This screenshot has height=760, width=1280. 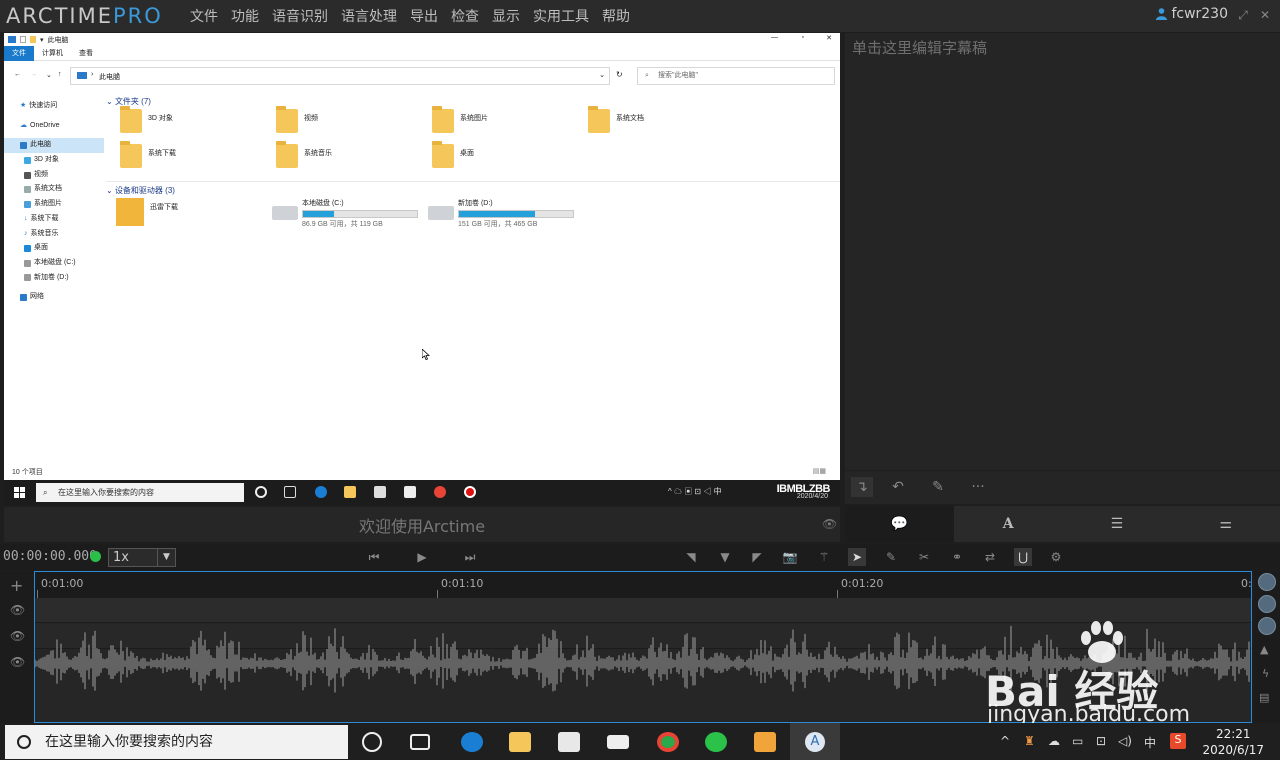 I want to click on inner-search-input: ⌕ 在这里输入你要搜索的内容, so click(x=140, y=492).